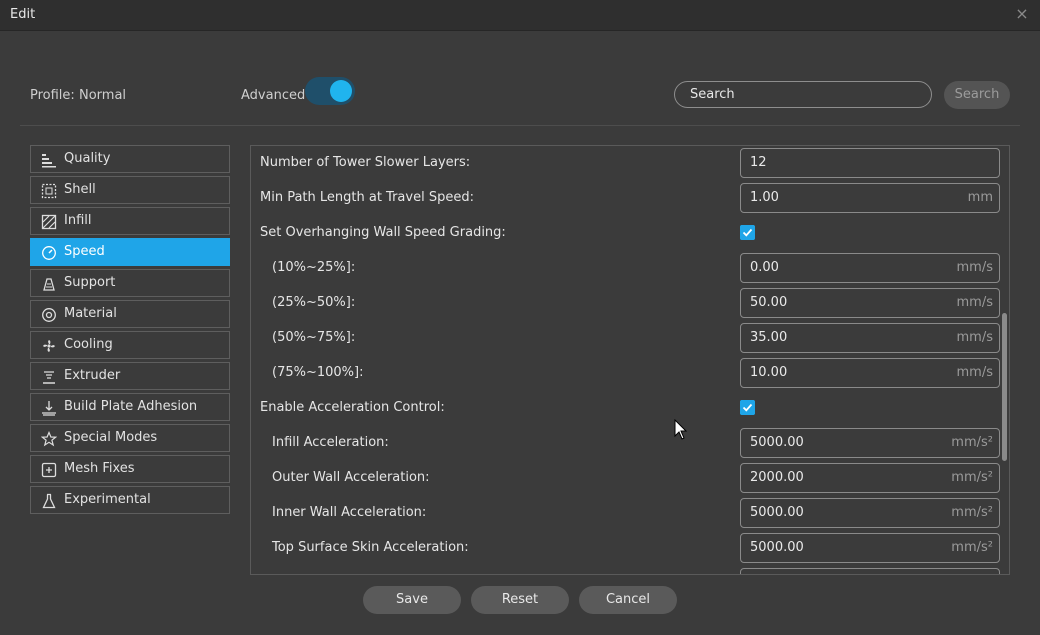  Describe the element at coordinates (318, 372) in the screenshot. I see `setting-label: (75%~100%]:` at that location.